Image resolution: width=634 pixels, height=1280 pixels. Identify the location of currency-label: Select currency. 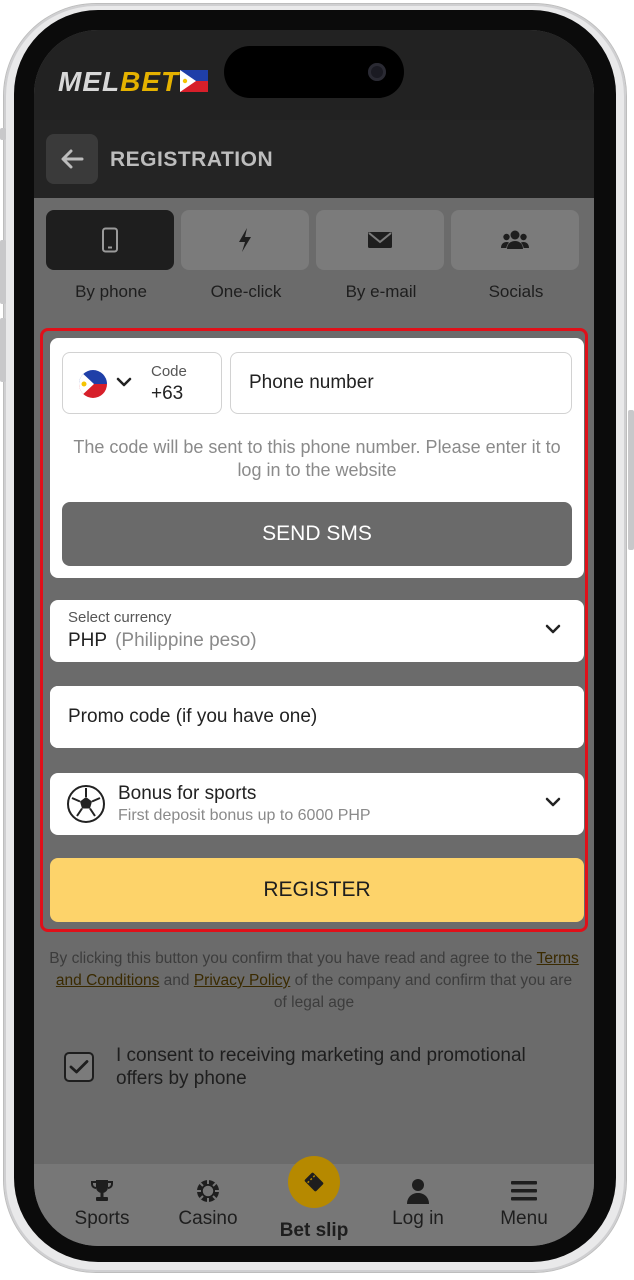
(120, 617).